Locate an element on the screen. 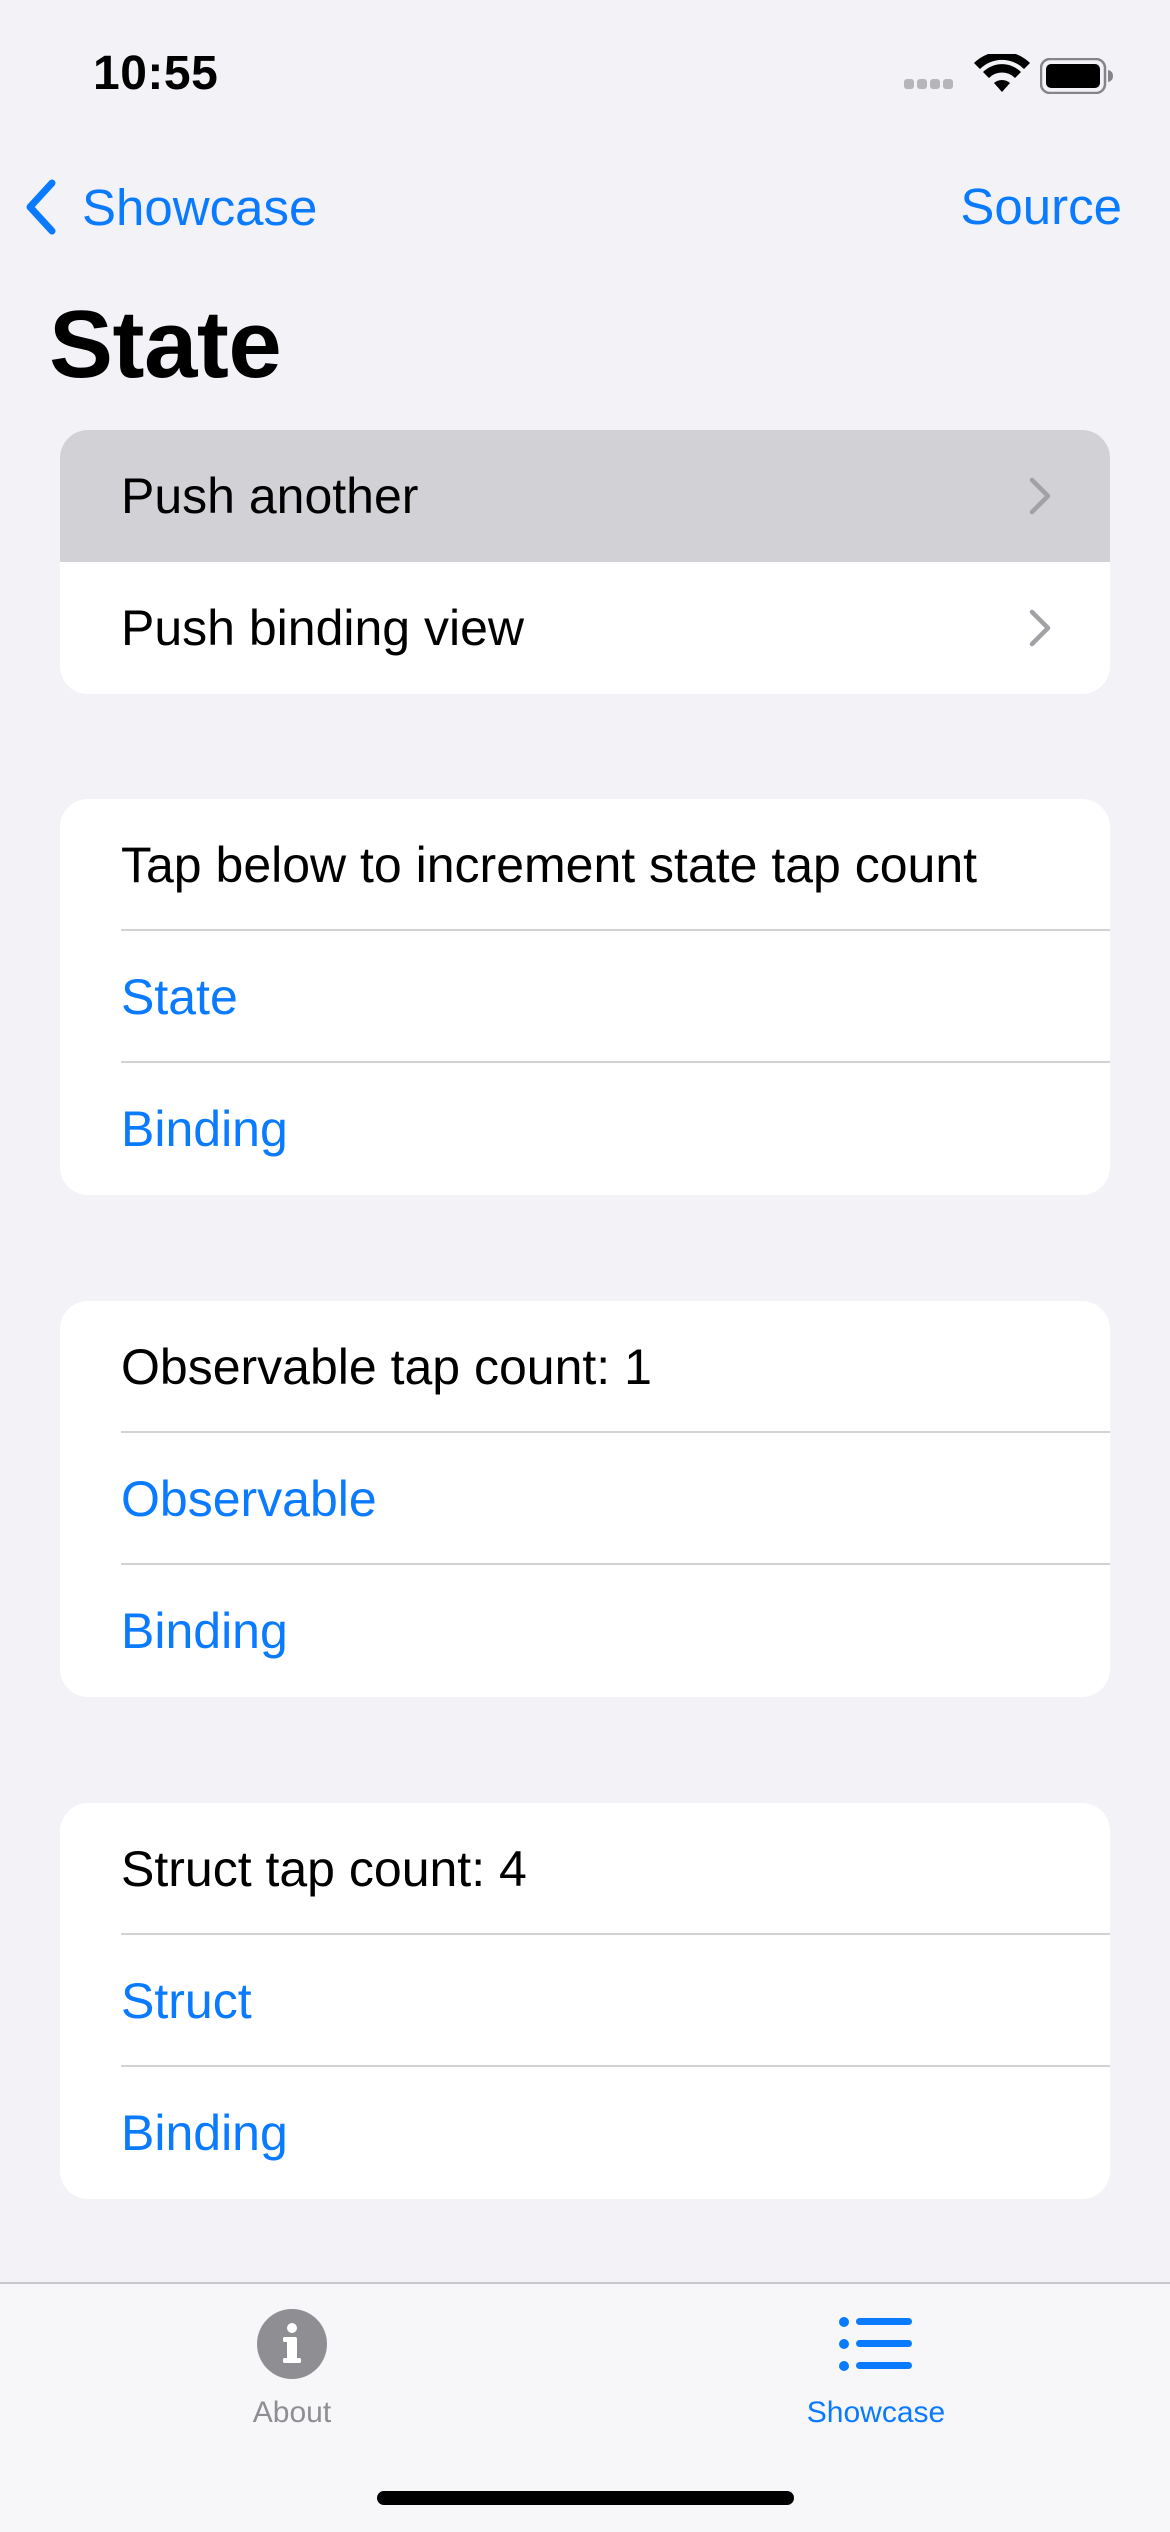  struct-tap-count-text: Struct tap count: 4 is located at coordinates (585, 1869).